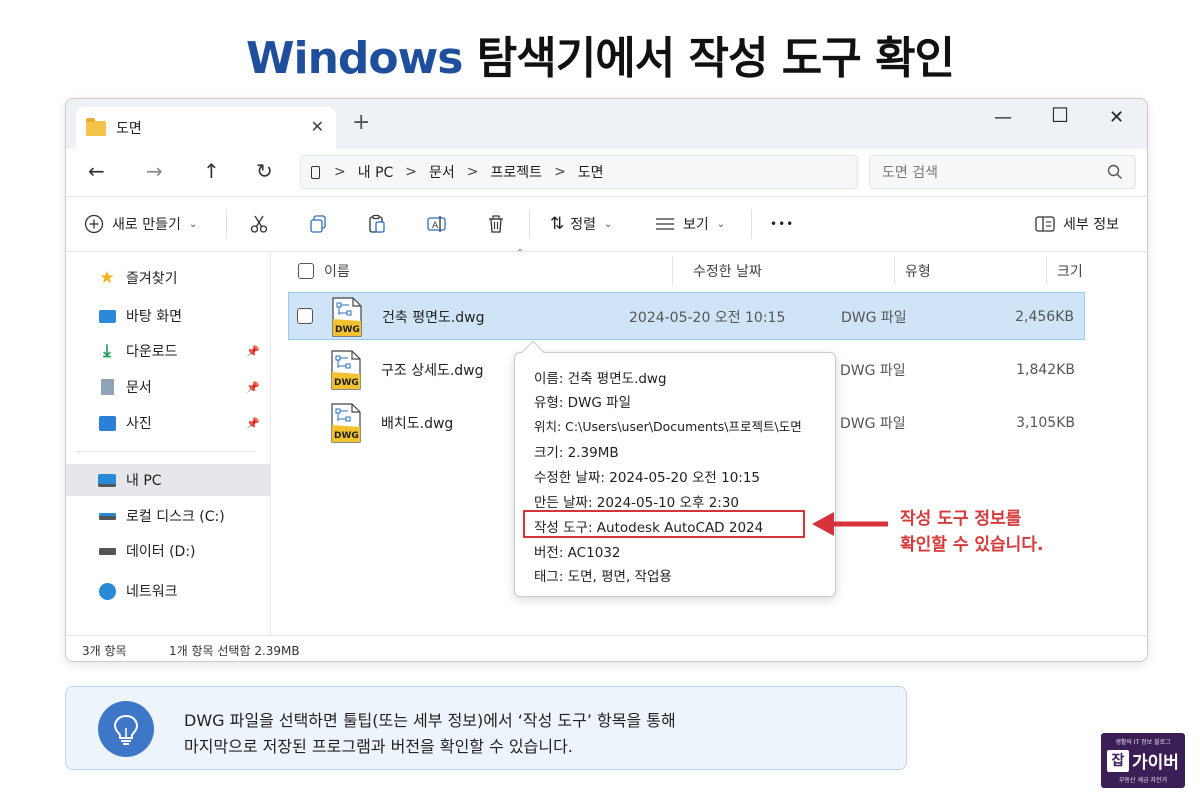 Image resolution: width=1200 pixels, height=800 pixels. I want to click on file-size: 1,842KB, so click(1045, 370).